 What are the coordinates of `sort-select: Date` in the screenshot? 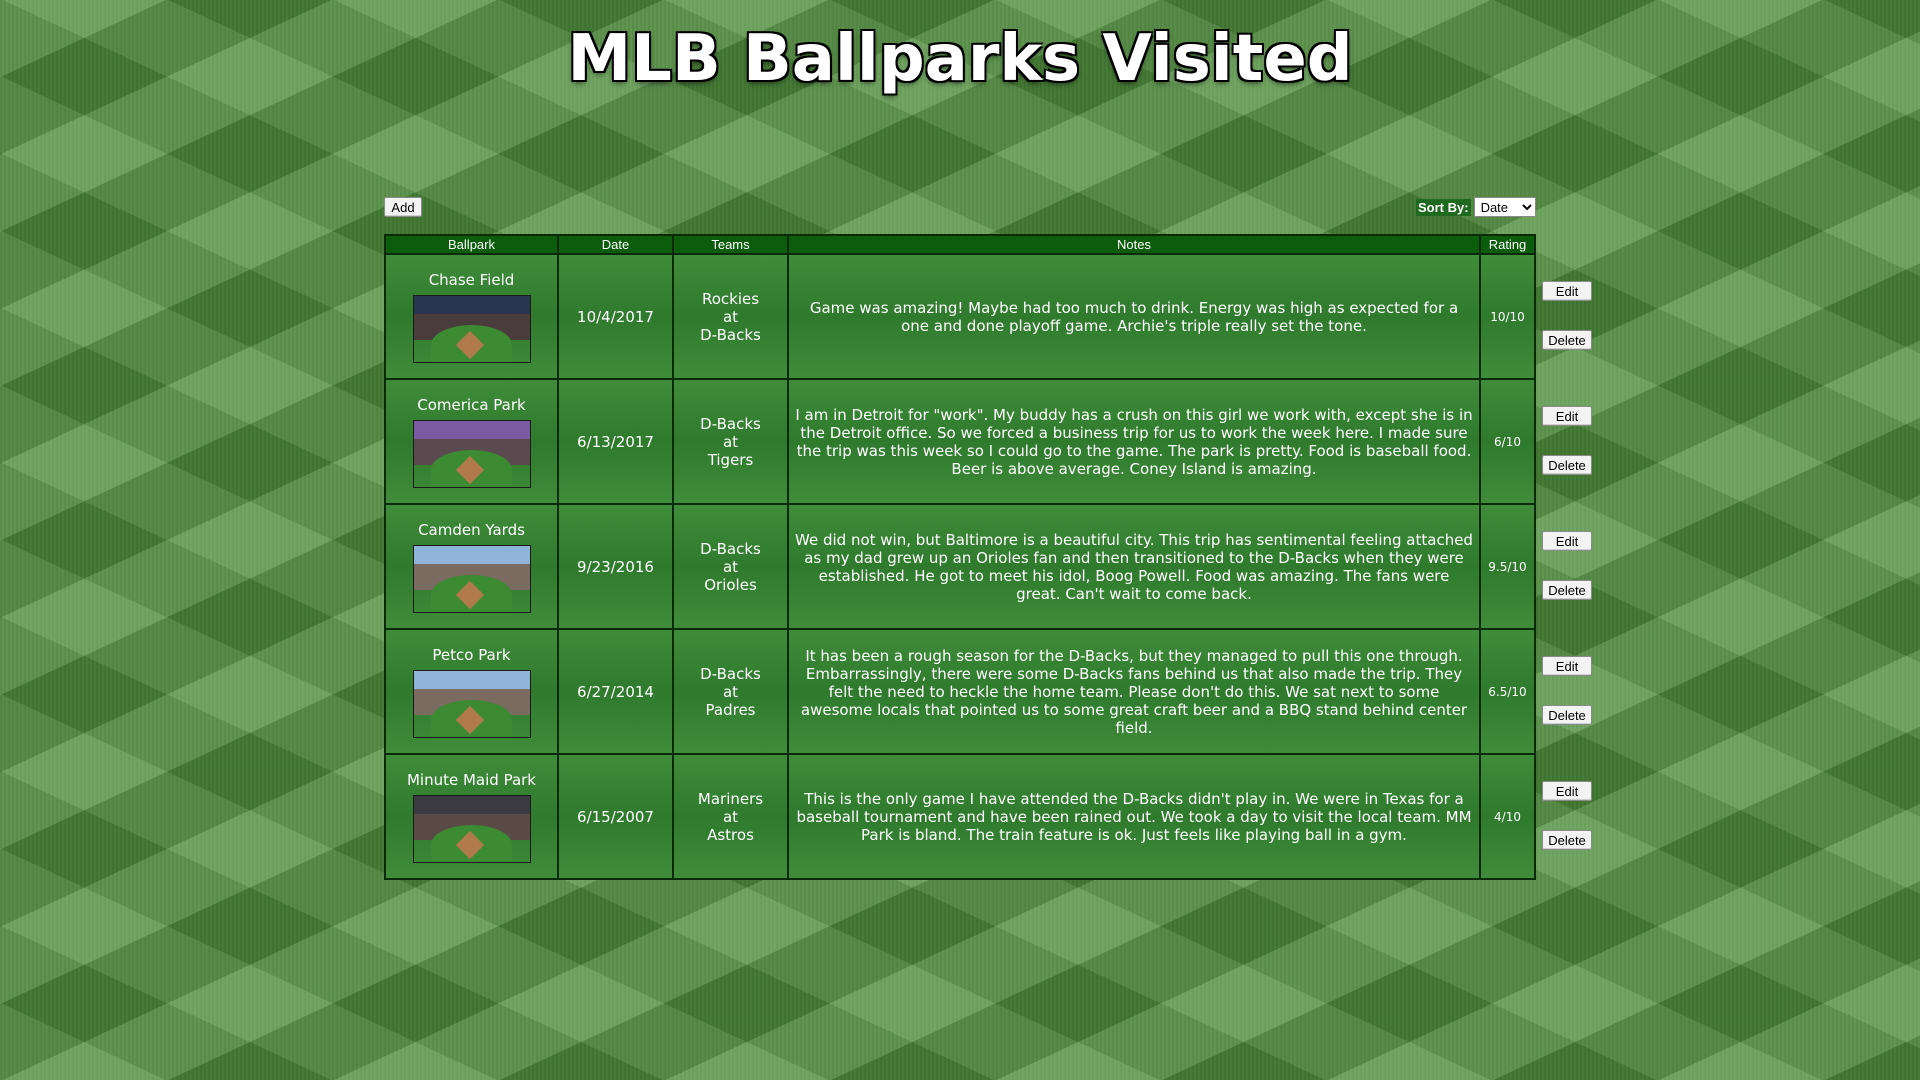 It's located at (1504, 207).